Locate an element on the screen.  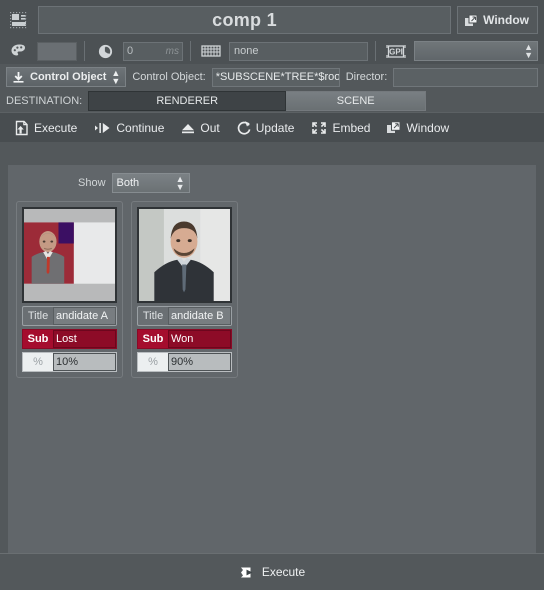
candidate-sub-field: Sub Lost is located at coordinates (69, 339).